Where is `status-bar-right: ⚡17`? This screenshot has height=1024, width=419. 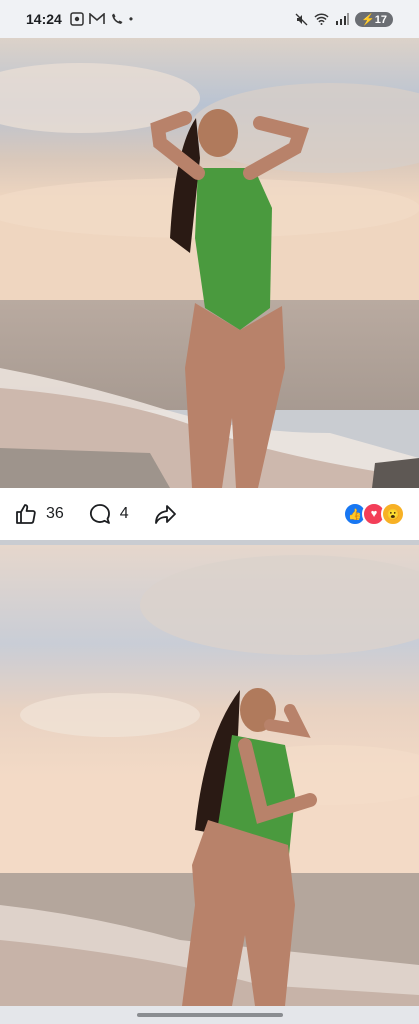
status-bar-right: ⚡17 is located at coordinates (344, 19).